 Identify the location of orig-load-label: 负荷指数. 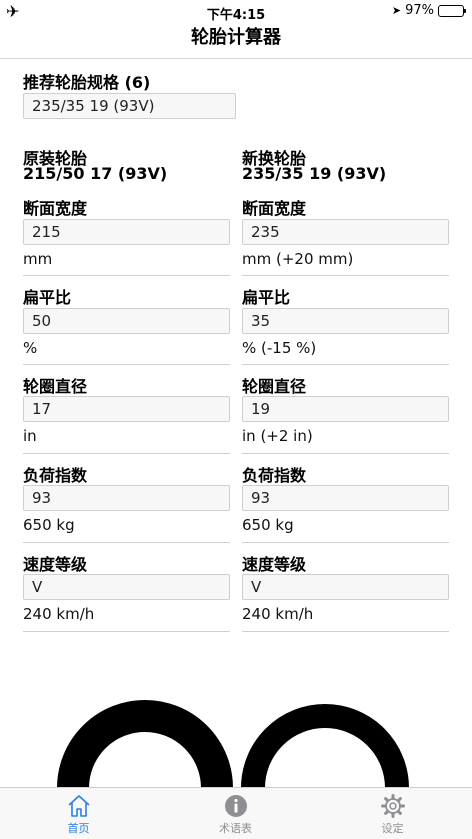
(55, 475).